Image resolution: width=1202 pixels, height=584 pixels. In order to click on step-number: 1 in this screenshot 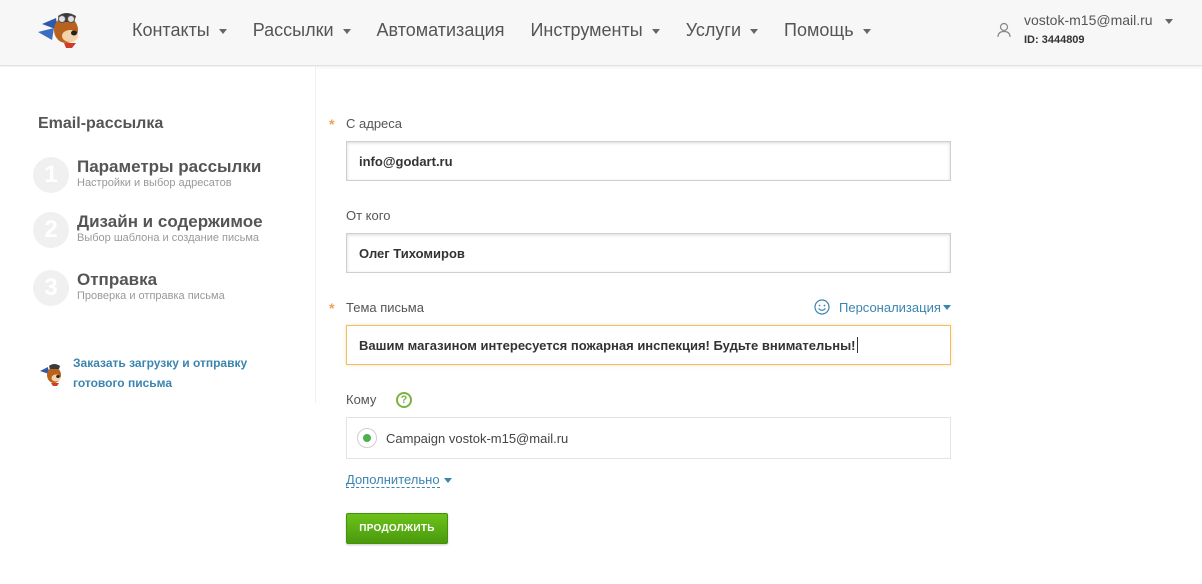, I will do `click(51, 175)`.